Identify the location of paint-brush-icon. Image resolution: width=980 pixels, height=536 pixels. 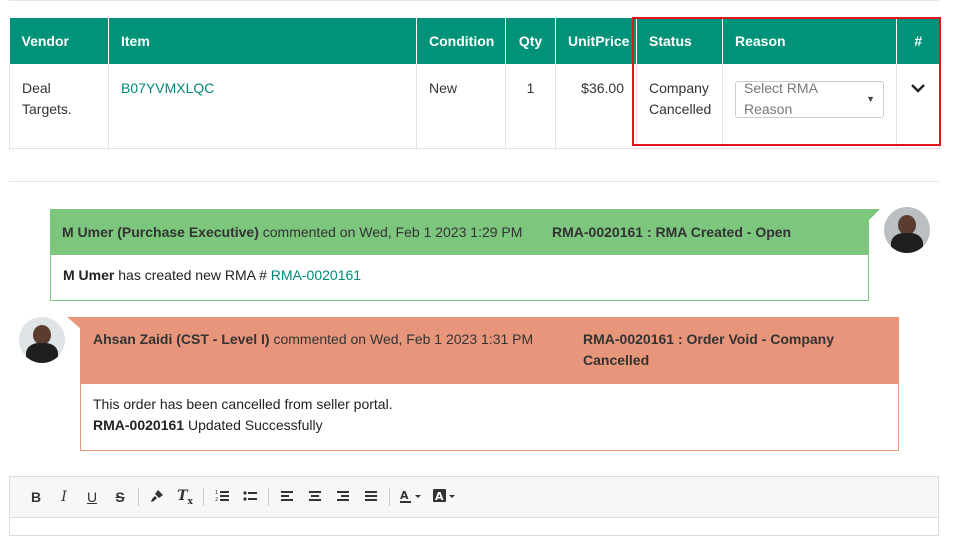
(157, 497).